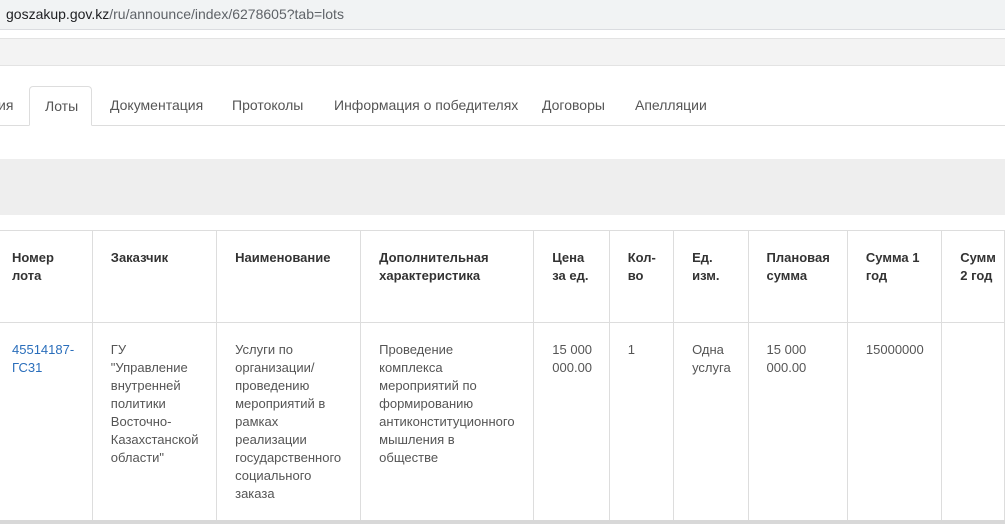 The height and width of the screenshot is (524, 1005). I want to click on header-lot-number: Номер лота, so click(46, 276).